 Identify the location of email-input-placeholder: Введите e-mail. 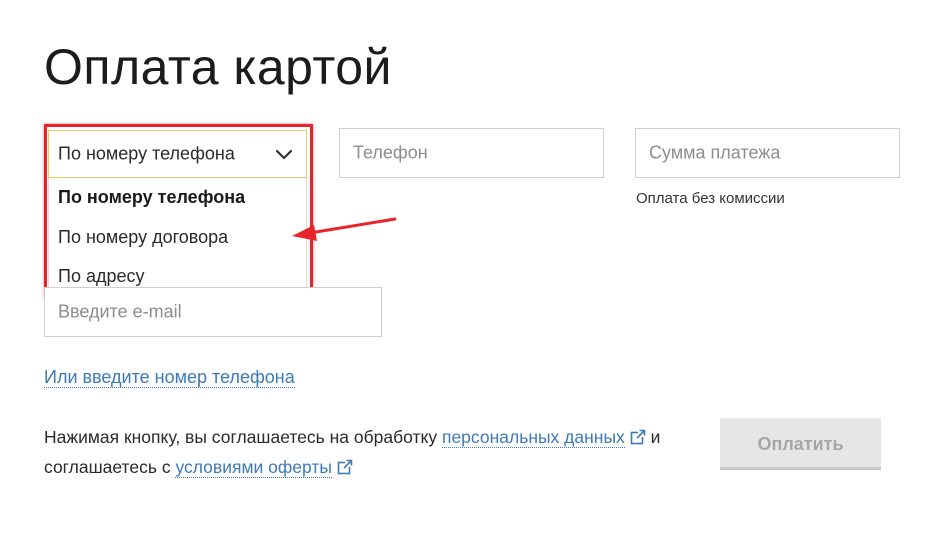
(120, 311).